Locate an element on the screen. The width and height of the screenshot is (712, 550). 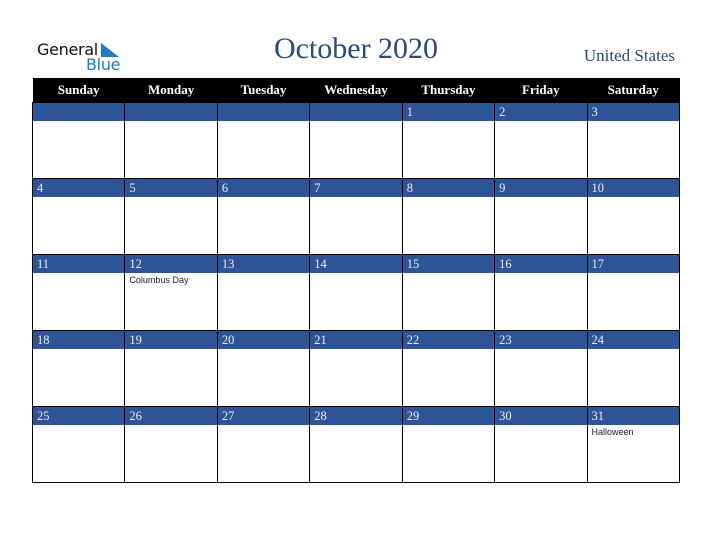
day-number: 24 is located at coordinates (633, 340).